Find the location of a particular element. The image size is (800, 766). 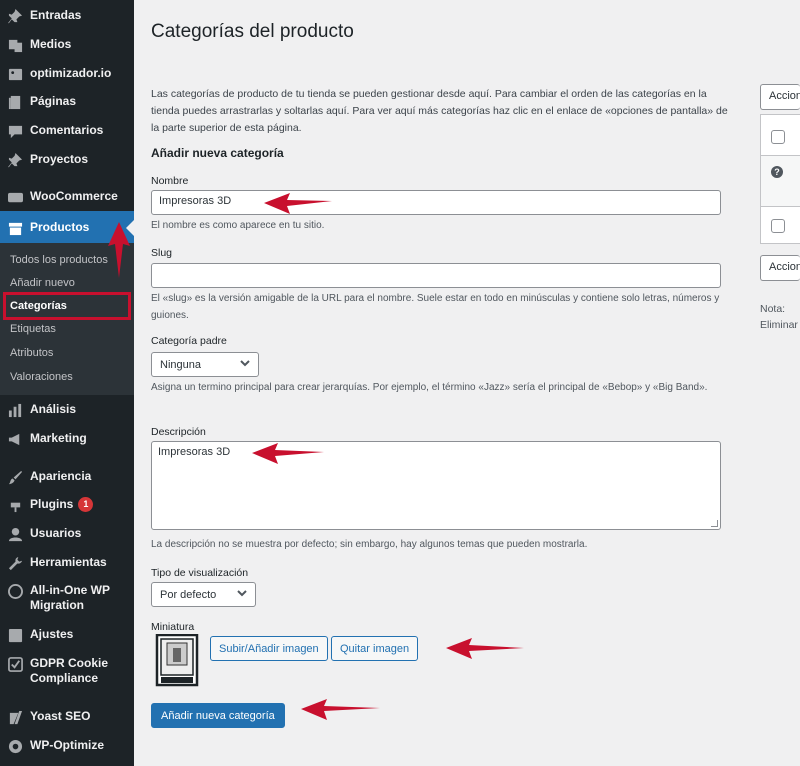

arrow-to-description-field is located at coordinates (288, 453).